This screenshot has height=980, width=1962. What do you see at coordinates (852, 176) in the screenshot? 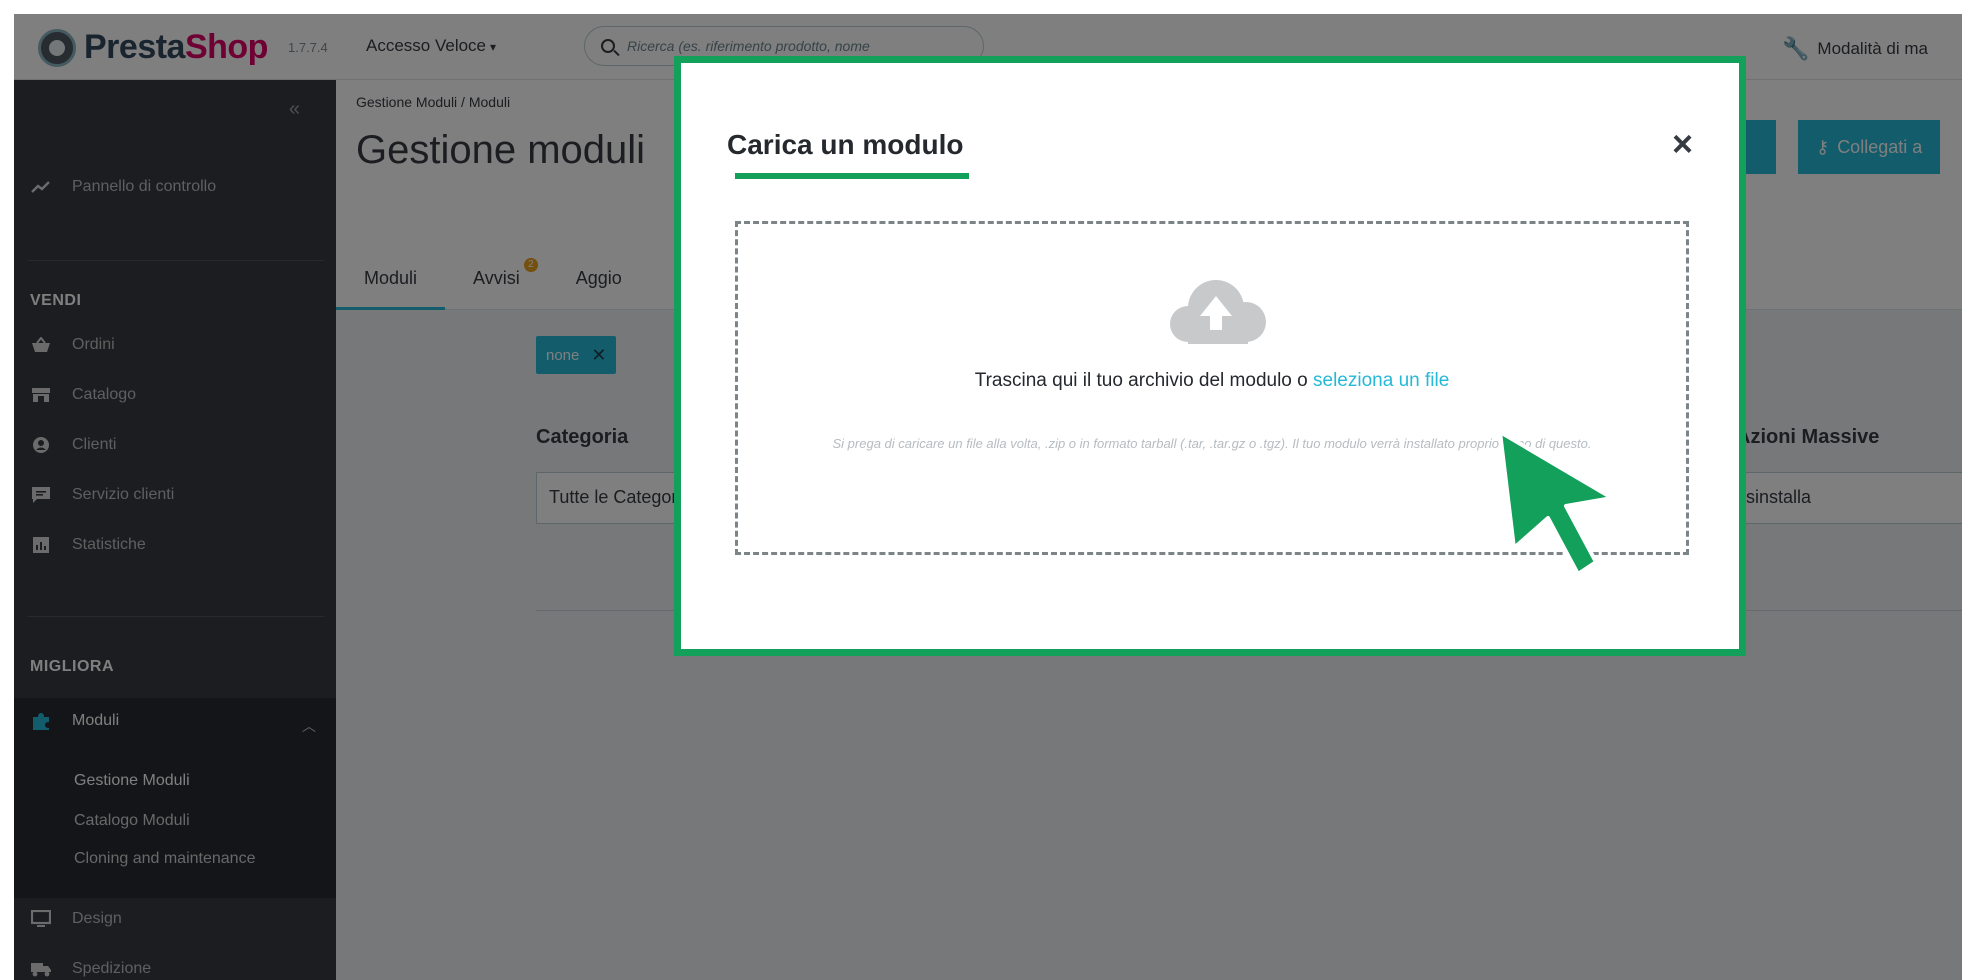
I see `title-underline` at bounding box center [852, 176].